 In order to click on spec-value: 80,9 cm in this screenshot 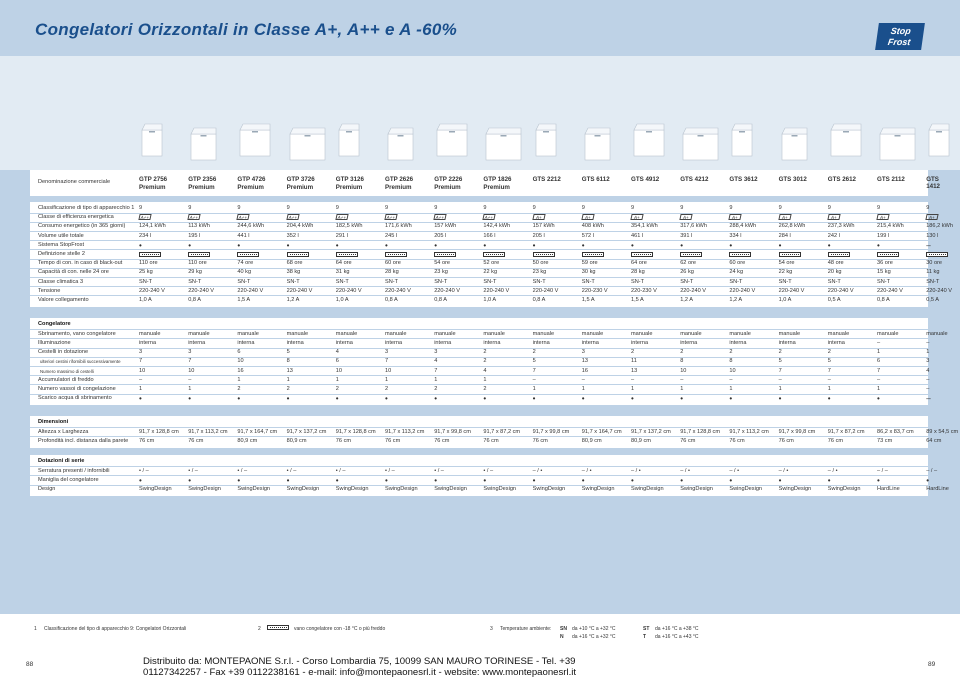, I will do `click(296, 441)`.